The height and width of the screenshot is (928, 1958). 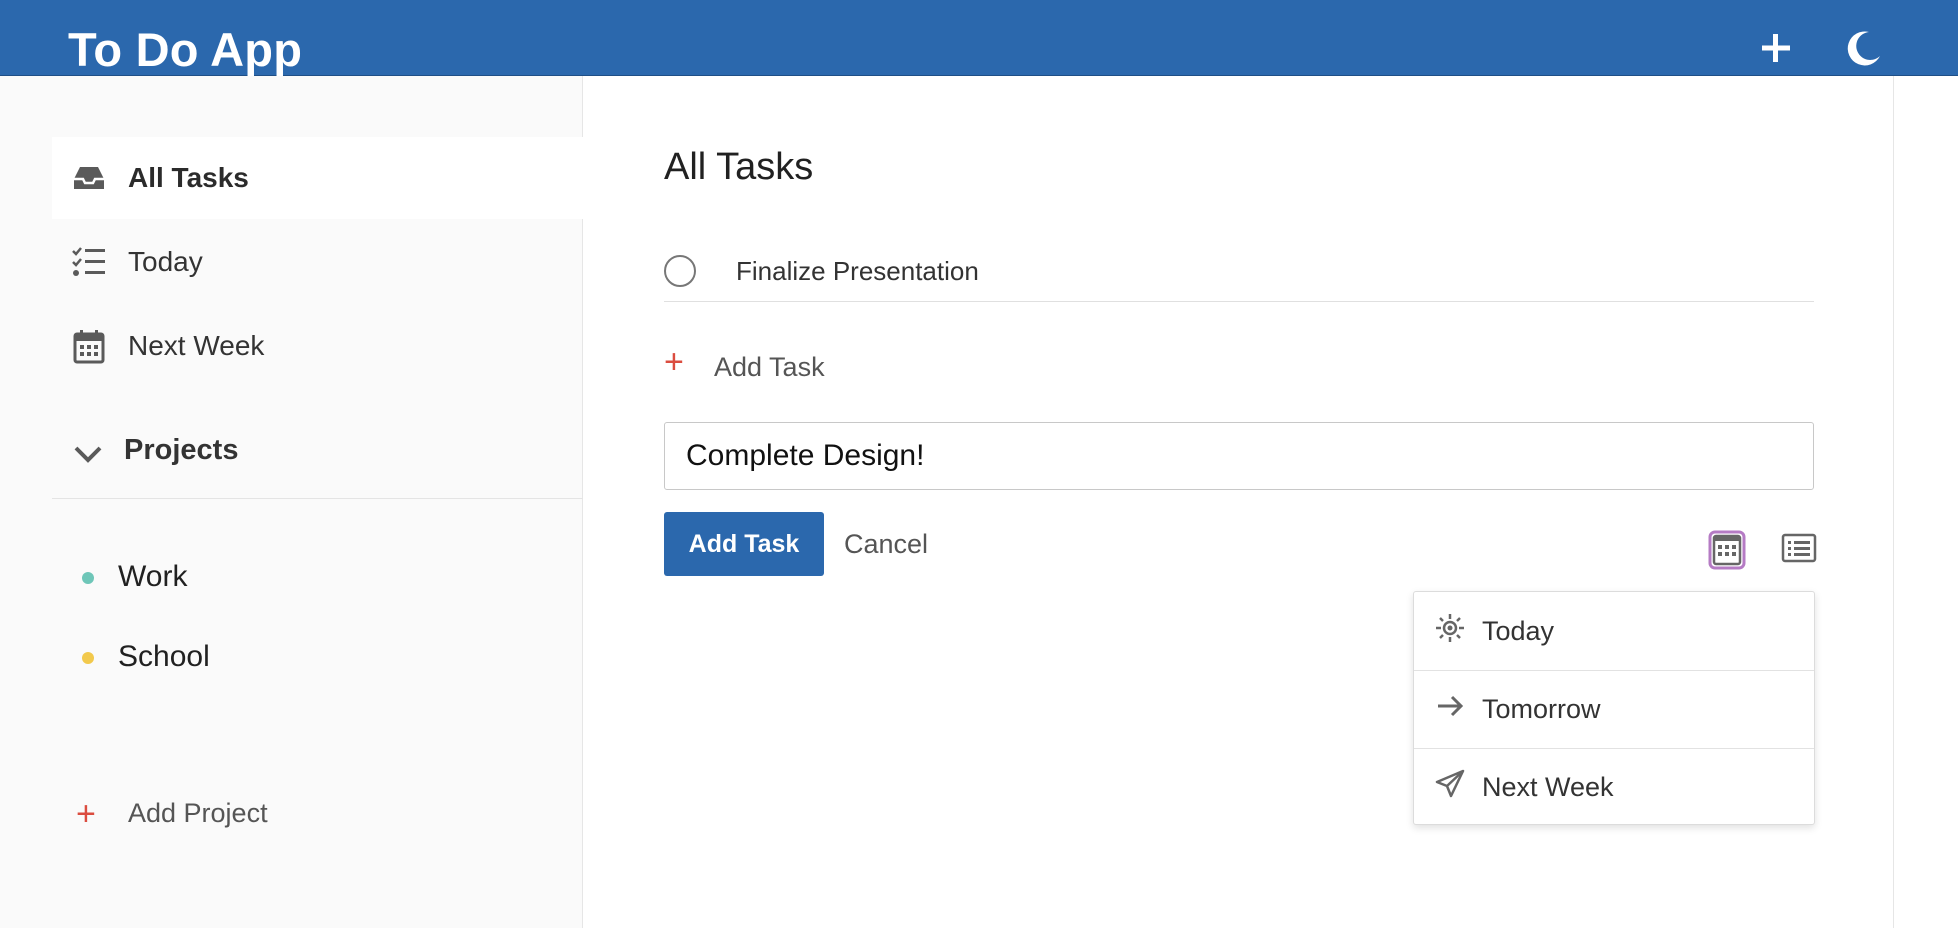 I want to click on schedule-date-button, so click(x=1727, y=548).